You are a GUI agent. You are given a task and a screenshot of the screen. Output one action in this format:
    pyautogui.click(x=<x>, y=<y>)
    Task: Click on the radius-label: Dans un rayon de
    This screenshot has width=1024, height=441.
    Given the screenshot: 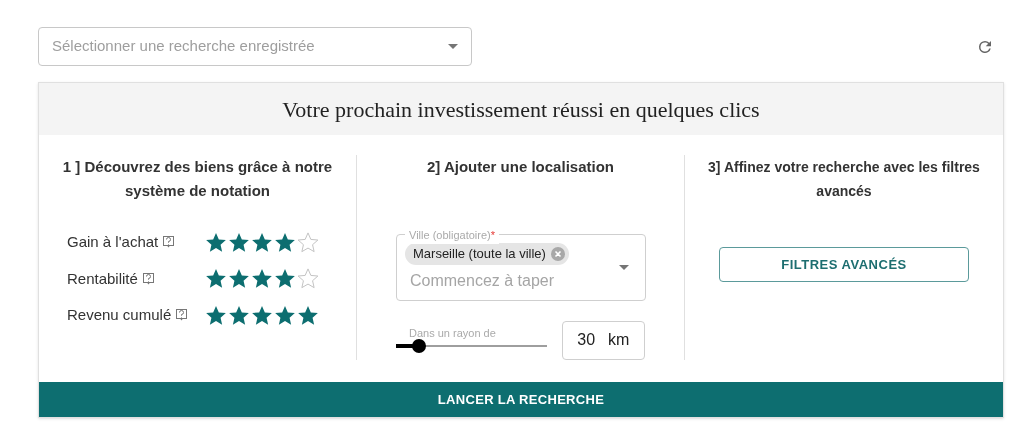 What is the action you would take?
    pyautogui.click(x=452, y=333)
    